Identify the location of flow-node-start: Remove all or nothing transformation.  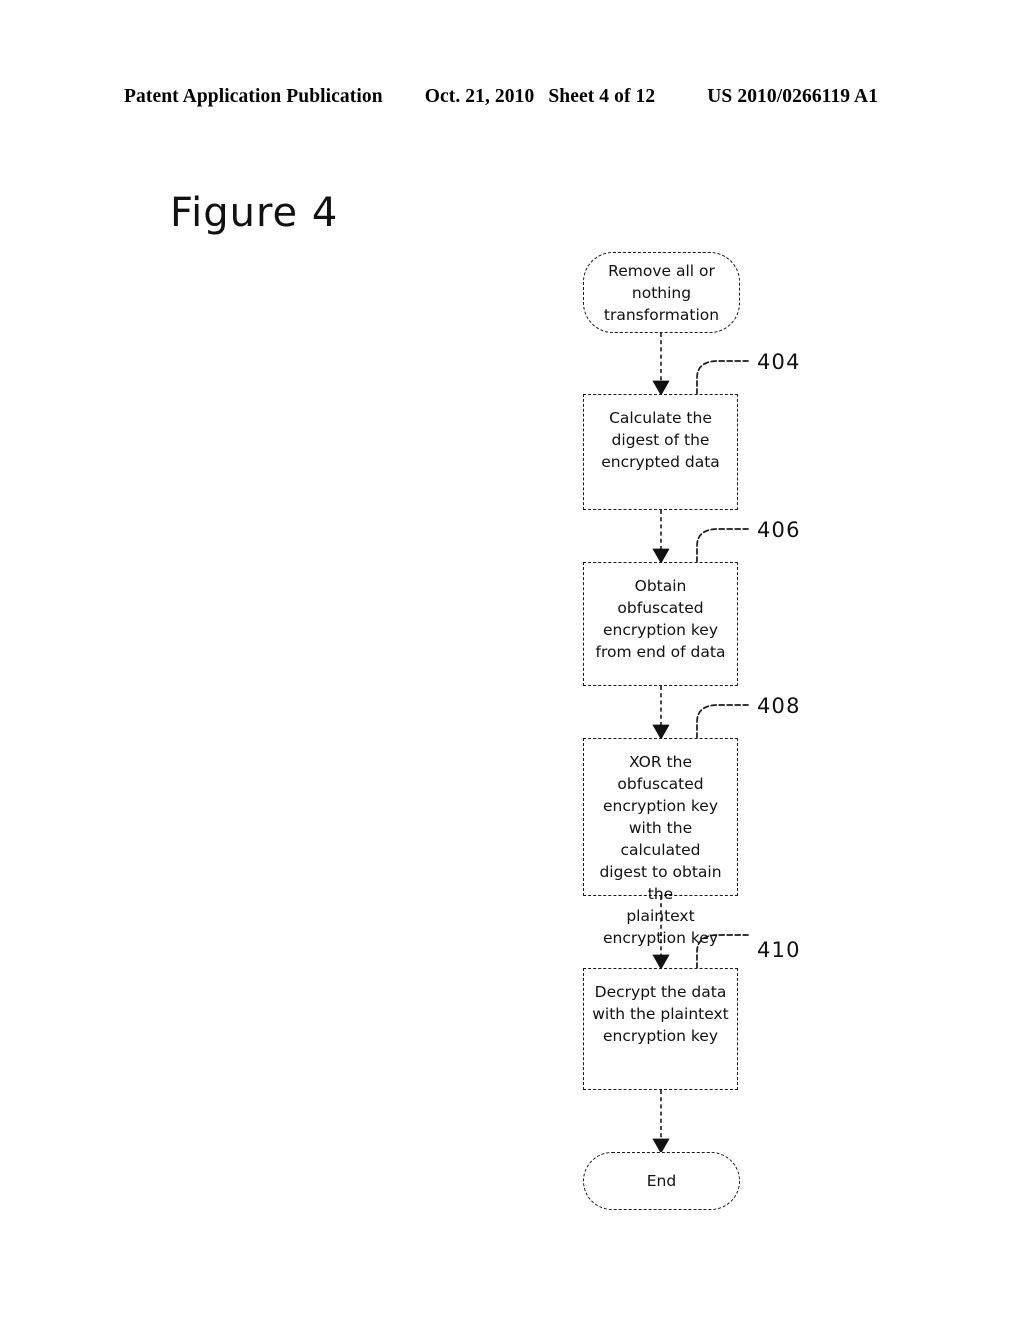
(661, 292).